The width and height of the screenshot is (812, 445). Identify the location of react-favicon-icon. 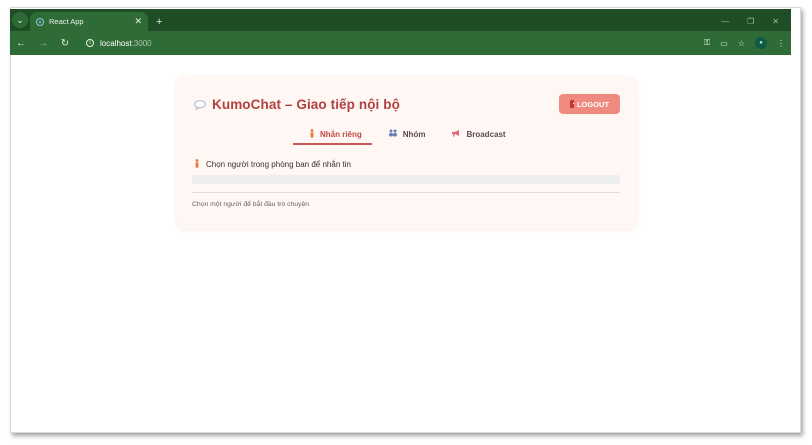
(40, 21).